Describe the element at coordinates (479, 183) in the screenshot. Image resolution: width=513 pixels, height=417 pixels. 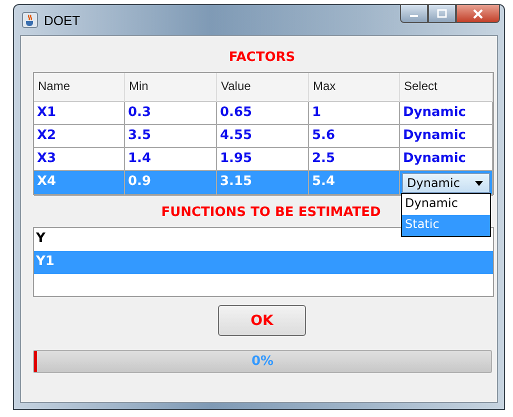
I see `caret-icon` at that location.